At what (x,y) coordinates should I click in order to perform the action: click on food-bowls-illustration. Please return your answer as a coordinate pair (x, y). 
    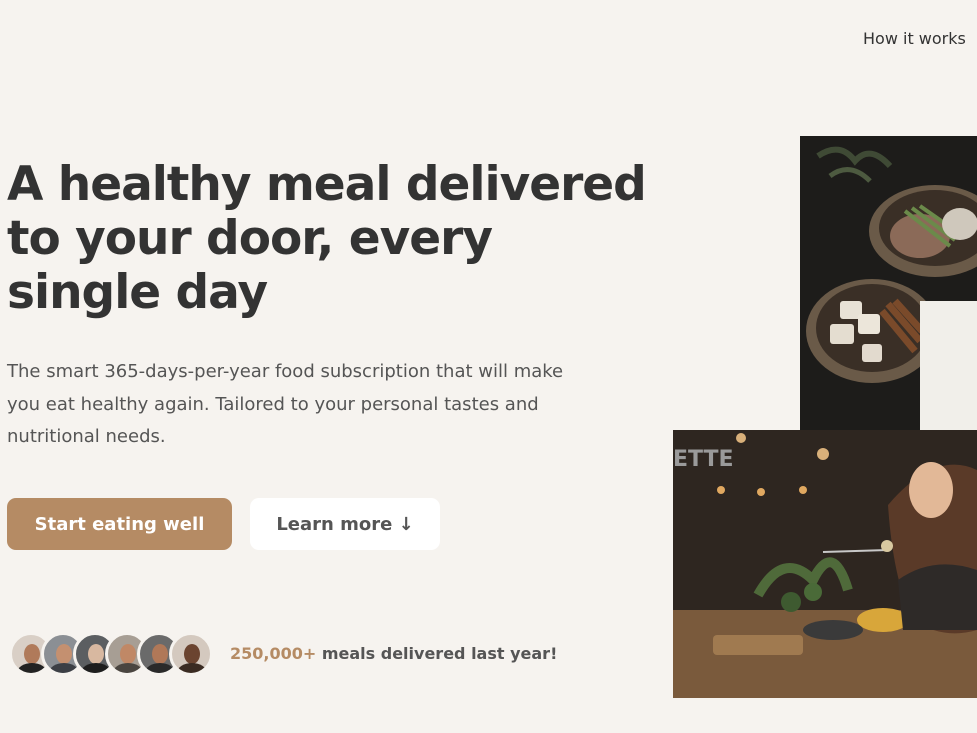
    Looking at the image, I should click on (888, 283).